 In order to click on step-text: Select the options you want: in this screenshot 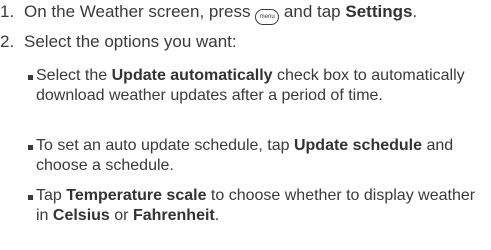, I will do `click(130, 41)`.